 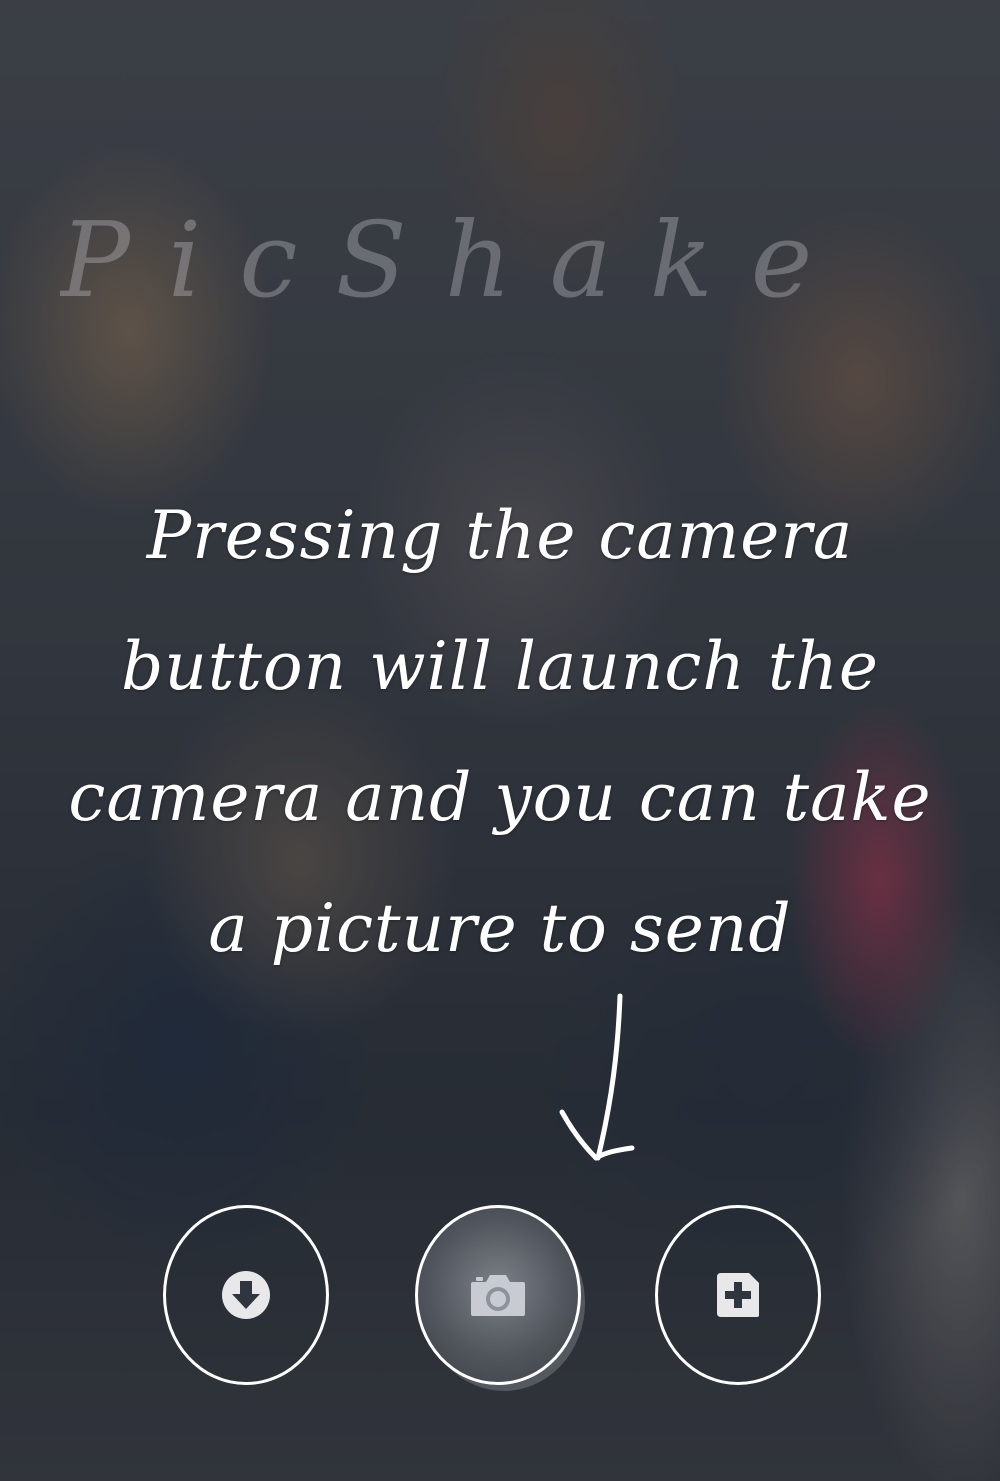 I want to click on camera-icon, so click(x=498, y=1295).